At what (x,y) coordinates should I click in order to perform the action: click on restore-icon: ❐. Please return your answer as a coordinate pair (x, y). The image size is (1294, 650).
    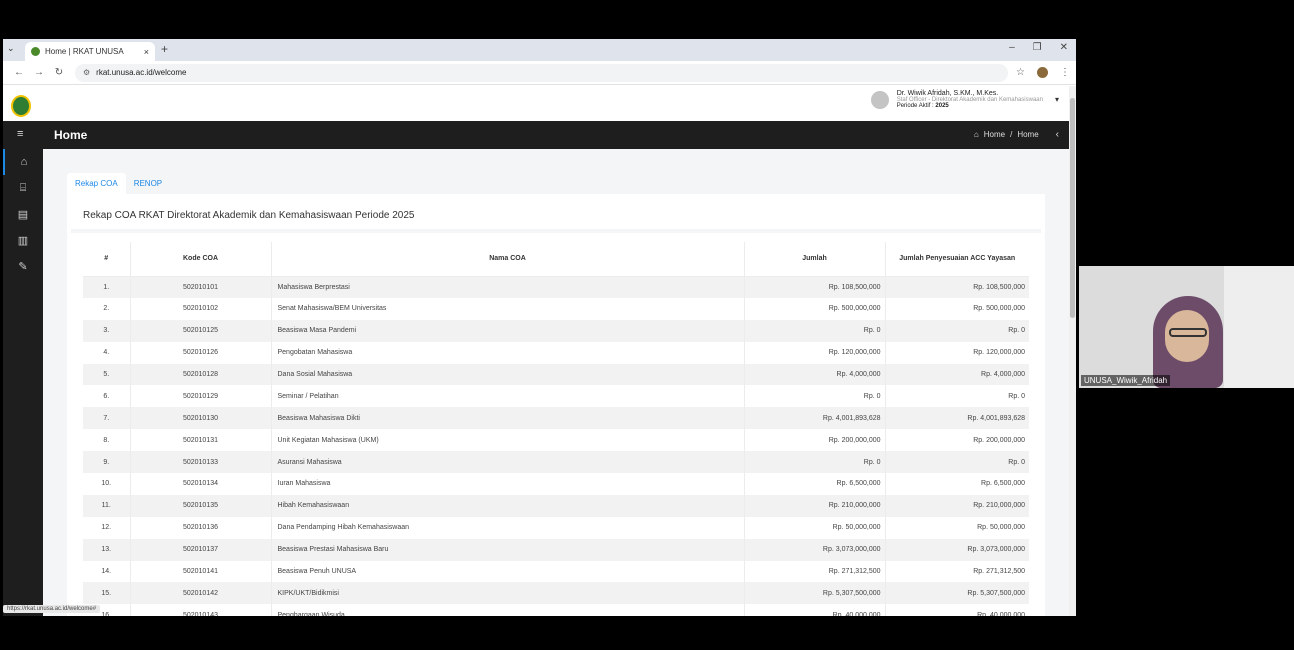
    Looking at the image, I should click on (1037, 47).